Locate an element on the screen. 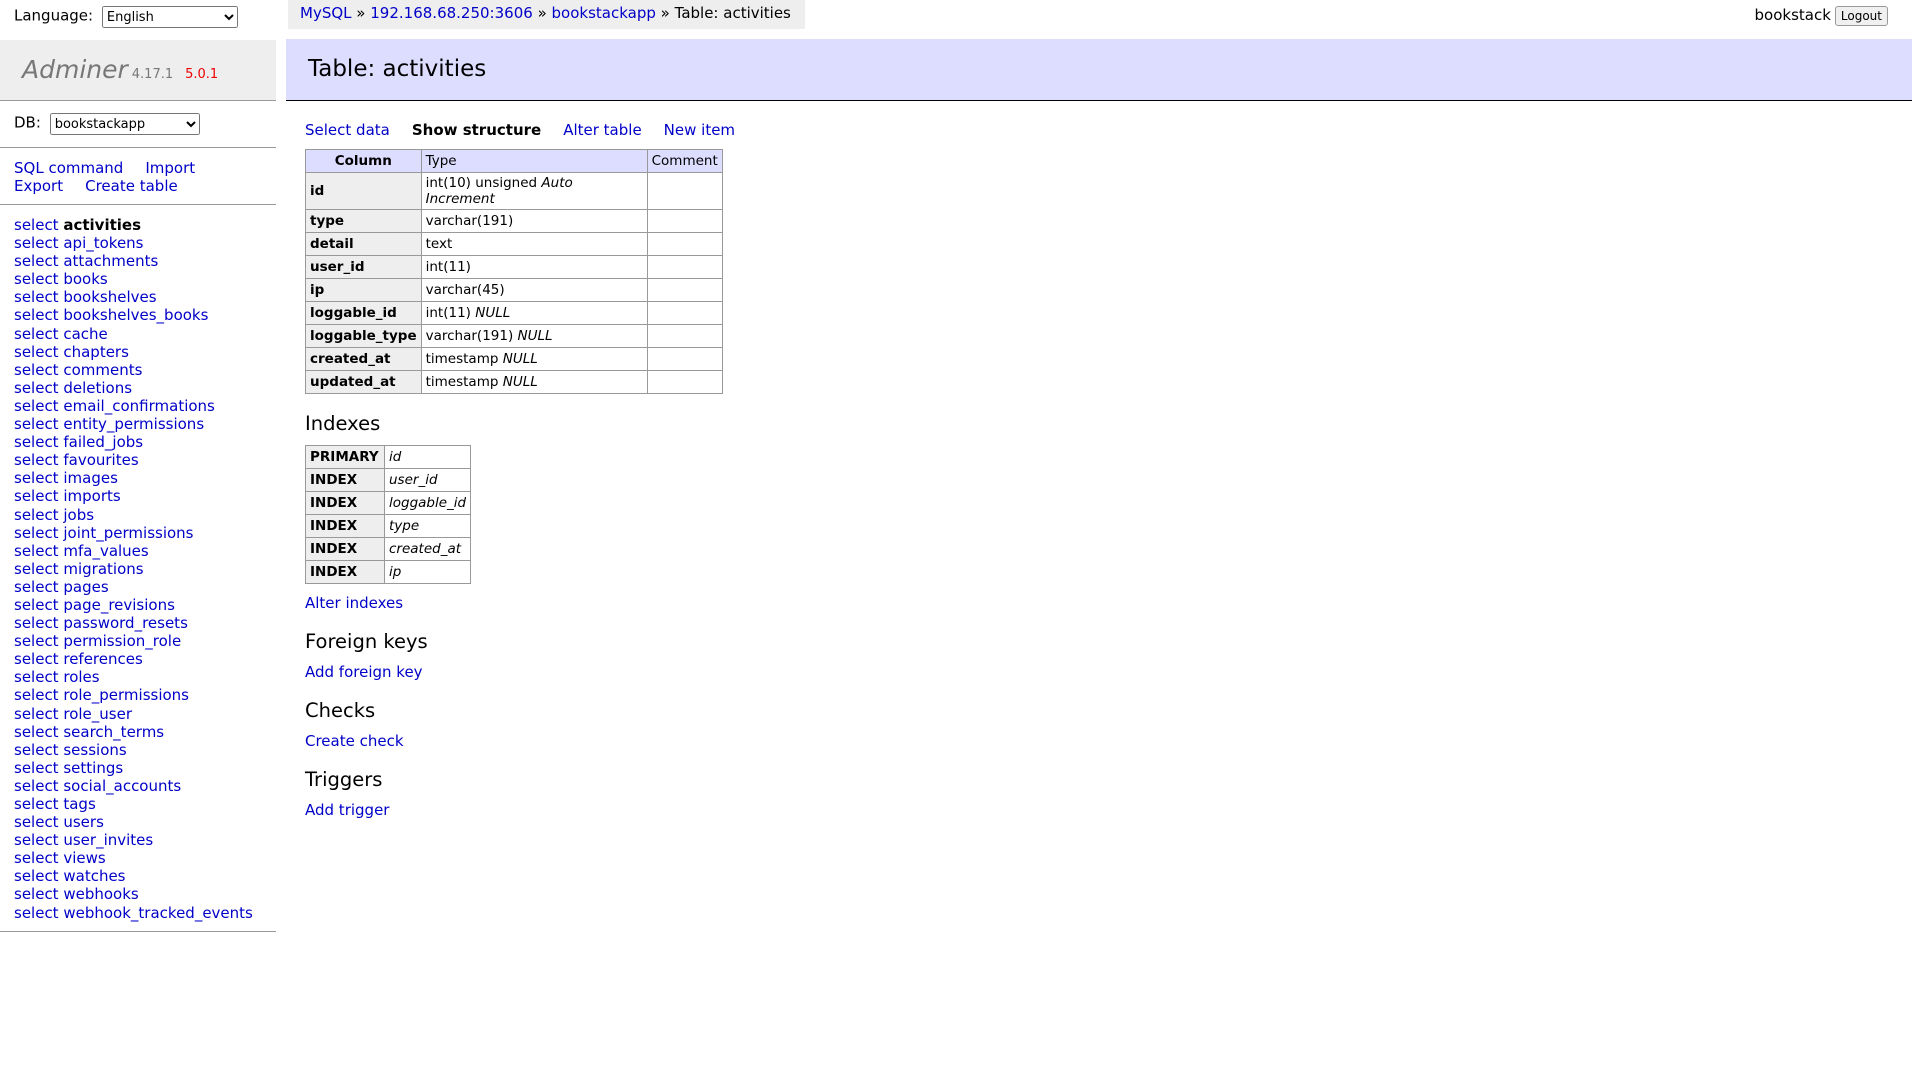 The width and height of the screenshot is (1920, 1080). table-link: page_revisions is located at coordinates (119, 605).